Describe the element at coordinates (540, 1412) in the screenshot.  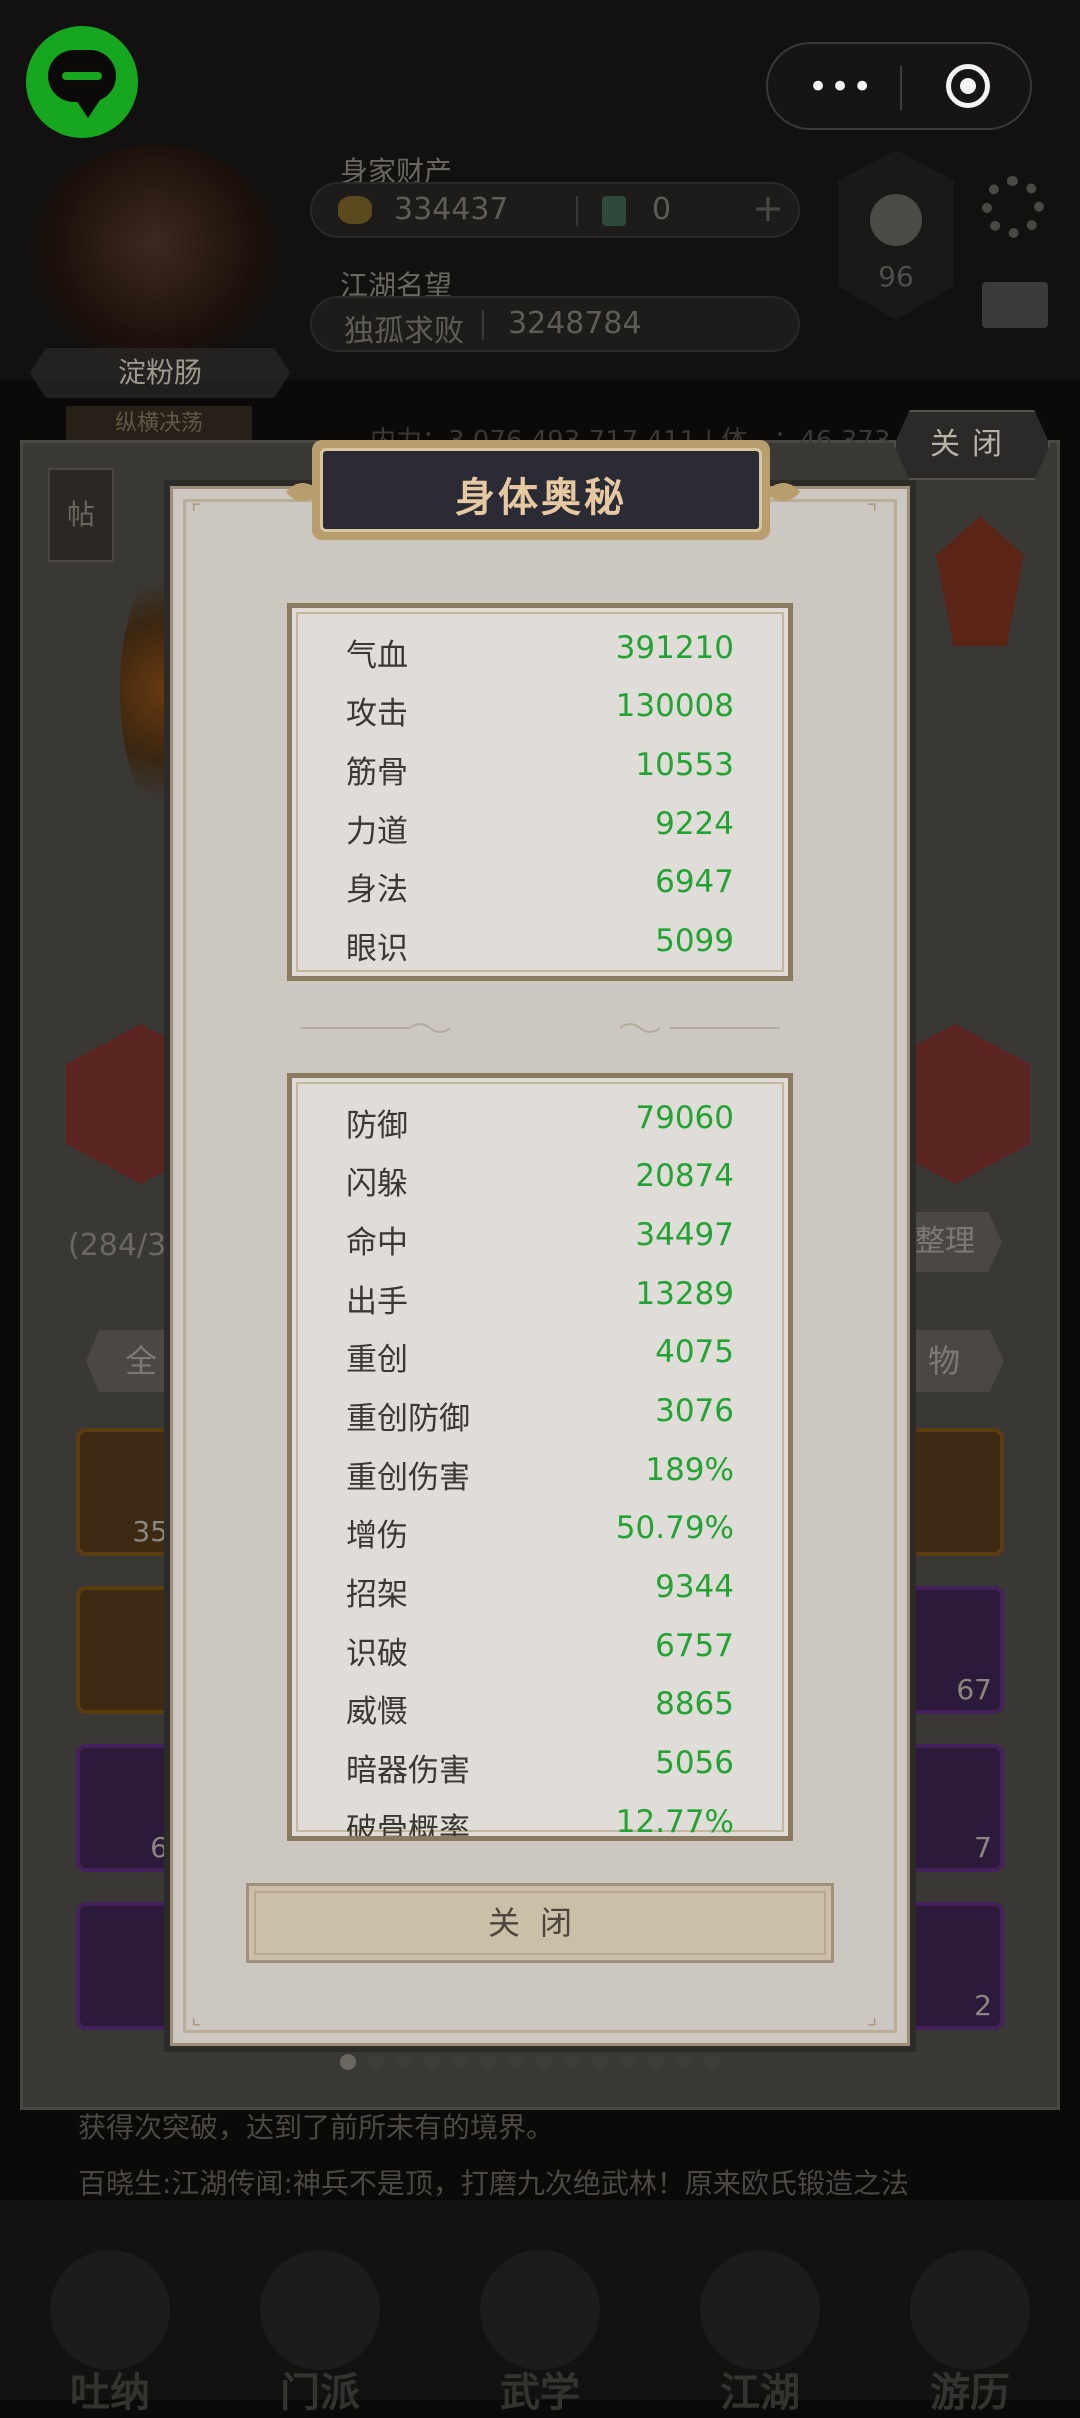
I see `stat-row: 重创防御 3076` at that location.